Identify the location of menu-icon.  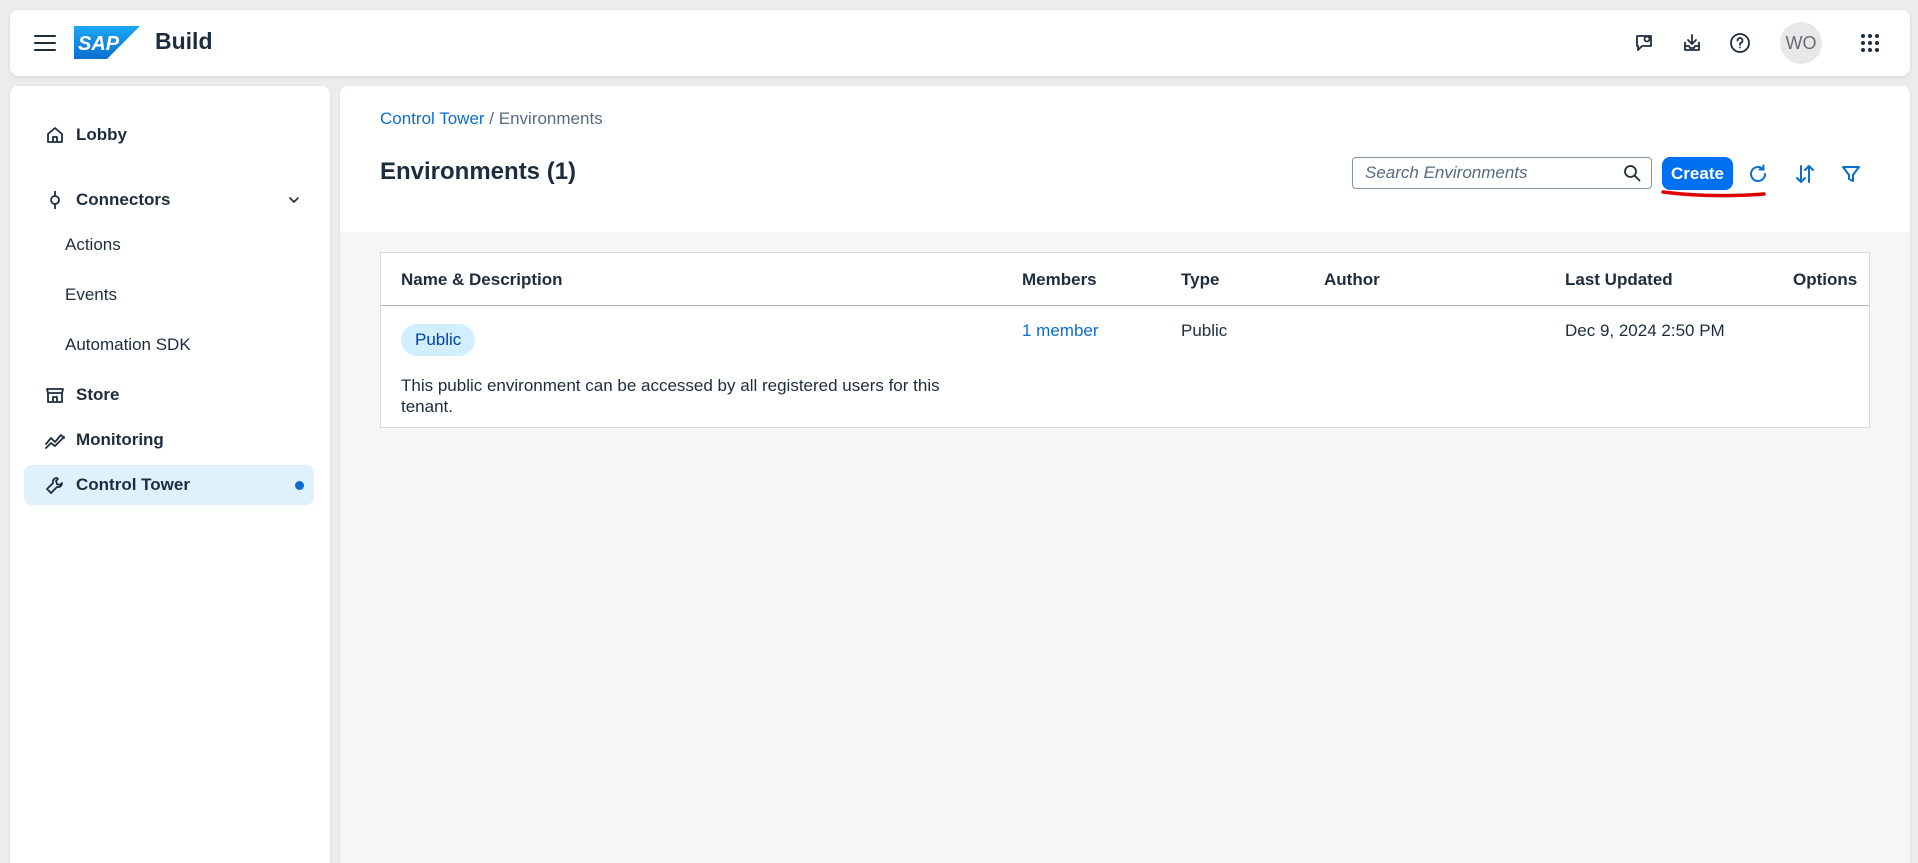
(45, 43).